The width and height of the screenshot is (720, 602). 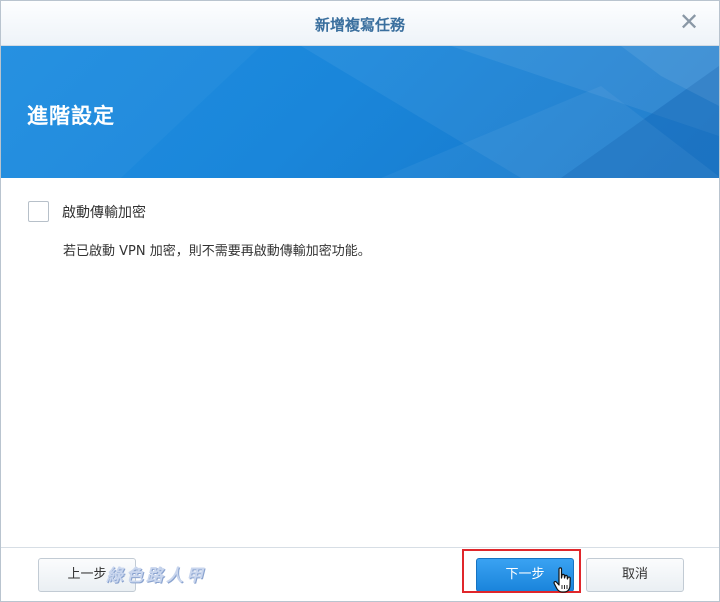 I want to click on watermark-logo: 綠色路人甲, so click(x=156, y=576).